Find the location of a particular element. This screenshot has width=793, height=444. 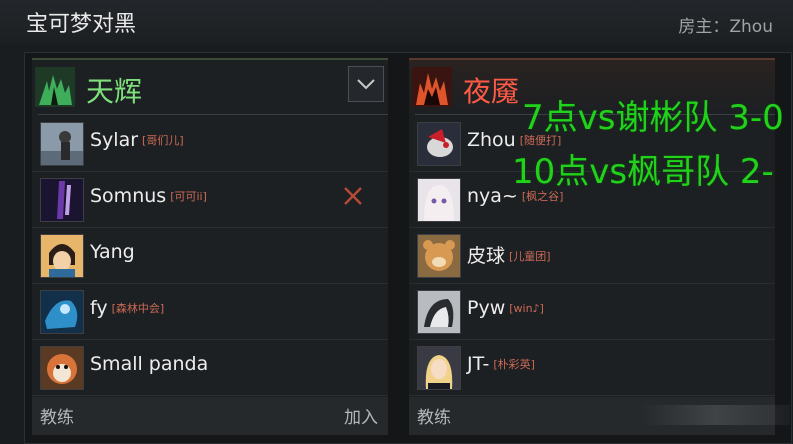

player-slot: Small panda is located at coordinates (210, 368).